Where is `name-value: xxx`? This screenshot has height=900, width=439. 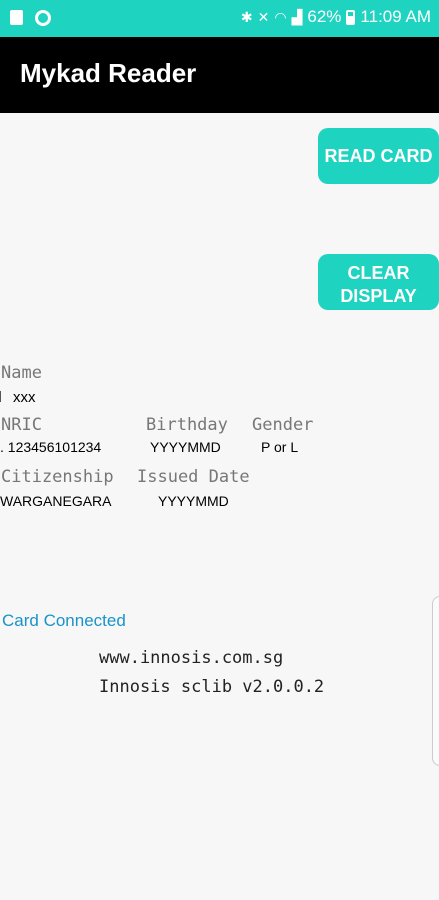
name-value: xxx is located at coordinates (24, 397).